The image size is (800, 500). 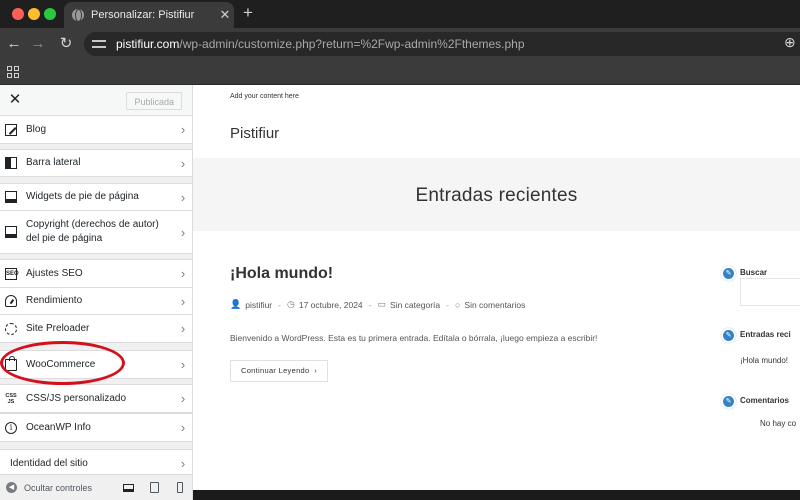 I want to click on hide-controls-label: Ocultar controles, so click(x=58, y=487).